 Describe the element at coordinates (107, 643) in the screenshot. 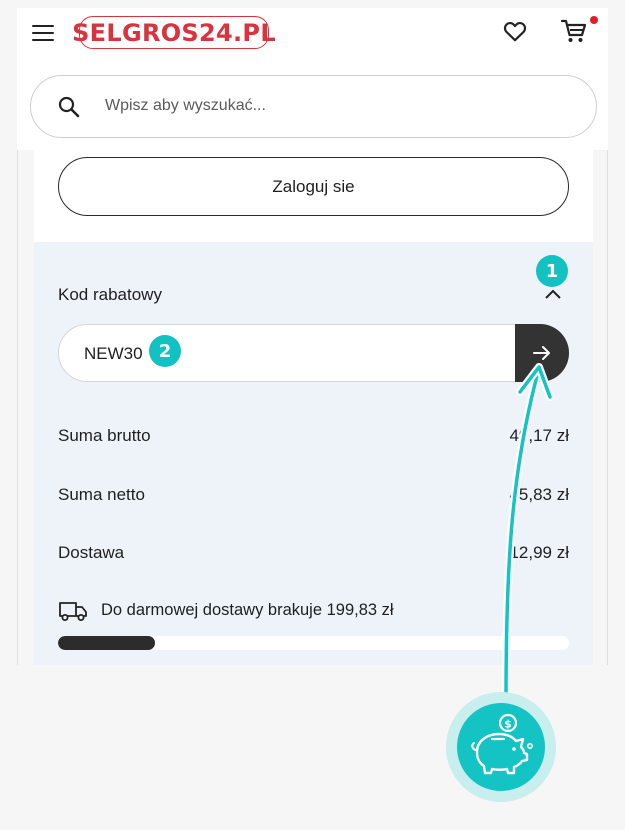

I see `free-delivery-progress-fill` at that location.